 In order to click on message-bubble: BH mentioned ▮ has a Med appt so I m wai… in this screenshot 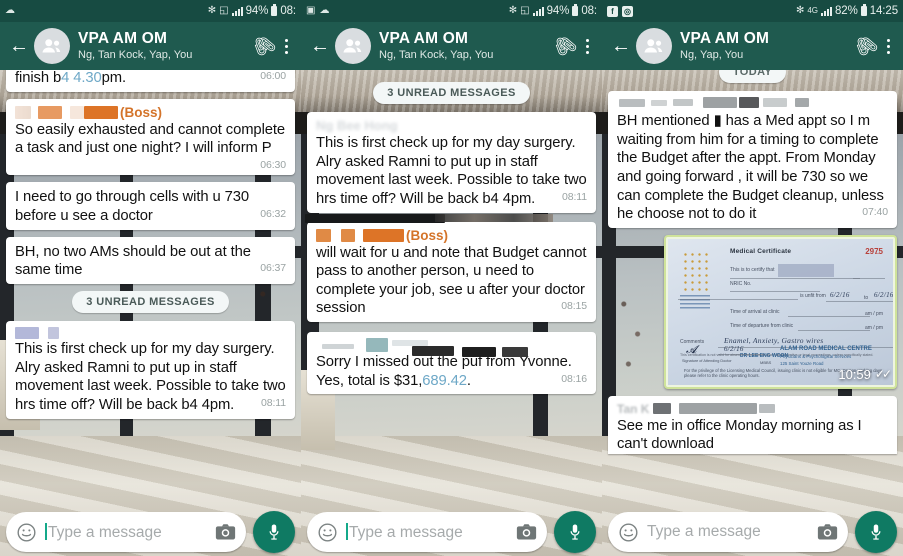, I will do `click(752, 159)`.